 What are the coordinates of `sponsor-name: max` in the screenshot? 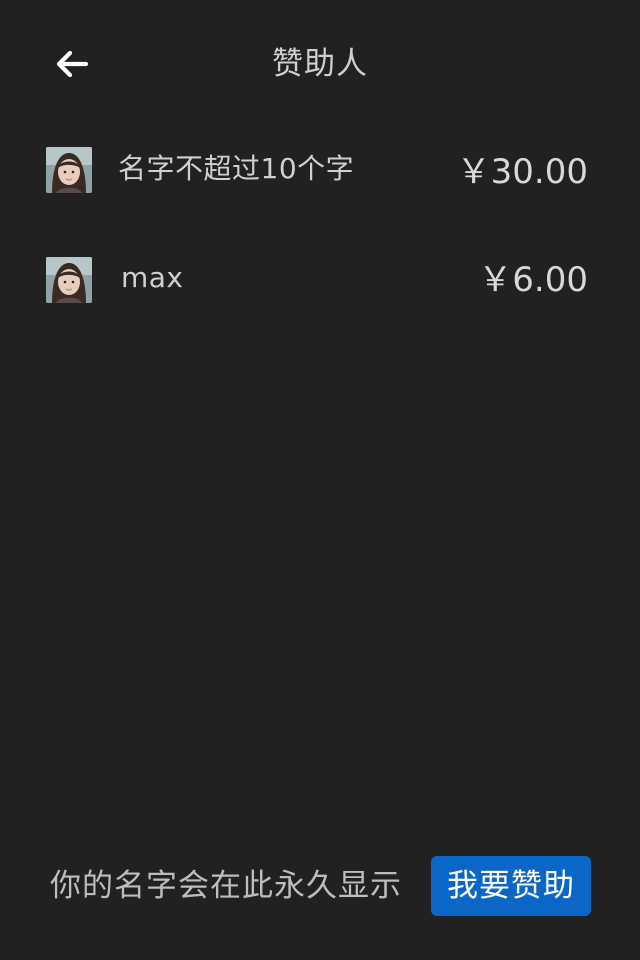 It's located at (152, 277).